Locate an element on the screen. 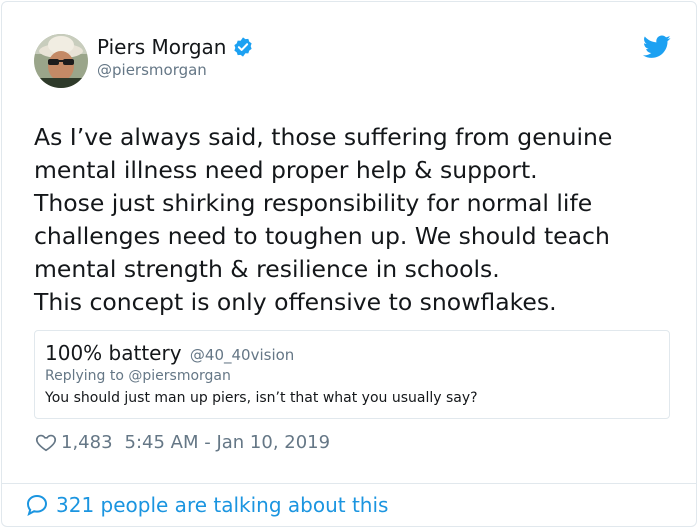 Image resolution: width=700 pixels, height=530 pixels. avatar is located at coordinates (61, 61).